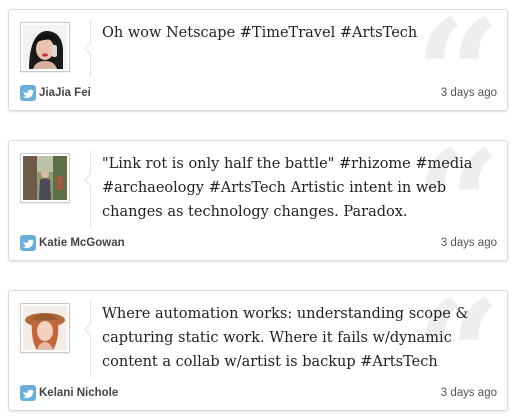 The image size is (517, 420). What do you see at coordinates (78, 393) in the screenshot?
I see `author-name: Kelani Nichole` at bounding box center [78, 393].